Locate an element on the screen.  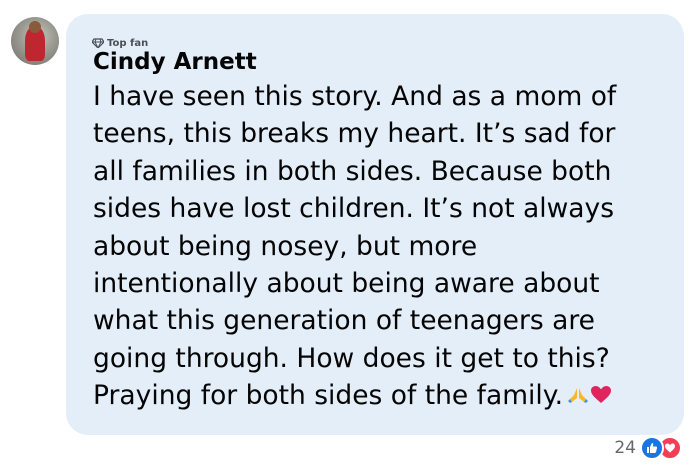
comment-line: I have seen this story. And as a mom of is located at coordinates (355, 96).